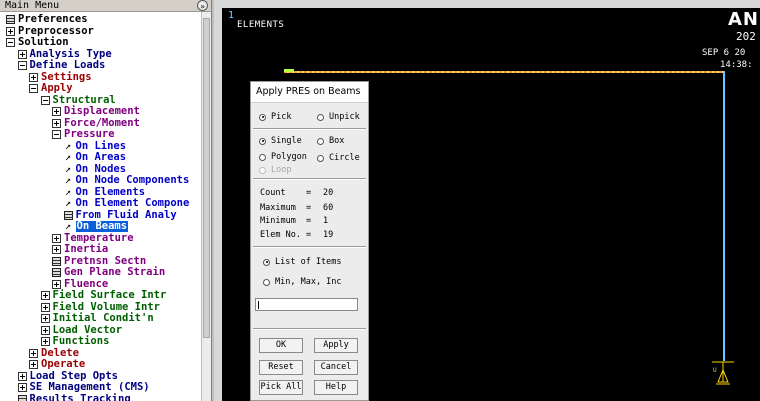  Describe the element at coordinates (102, 111) in the screenshot. I see `menu-item-label: Displacement` at that location.